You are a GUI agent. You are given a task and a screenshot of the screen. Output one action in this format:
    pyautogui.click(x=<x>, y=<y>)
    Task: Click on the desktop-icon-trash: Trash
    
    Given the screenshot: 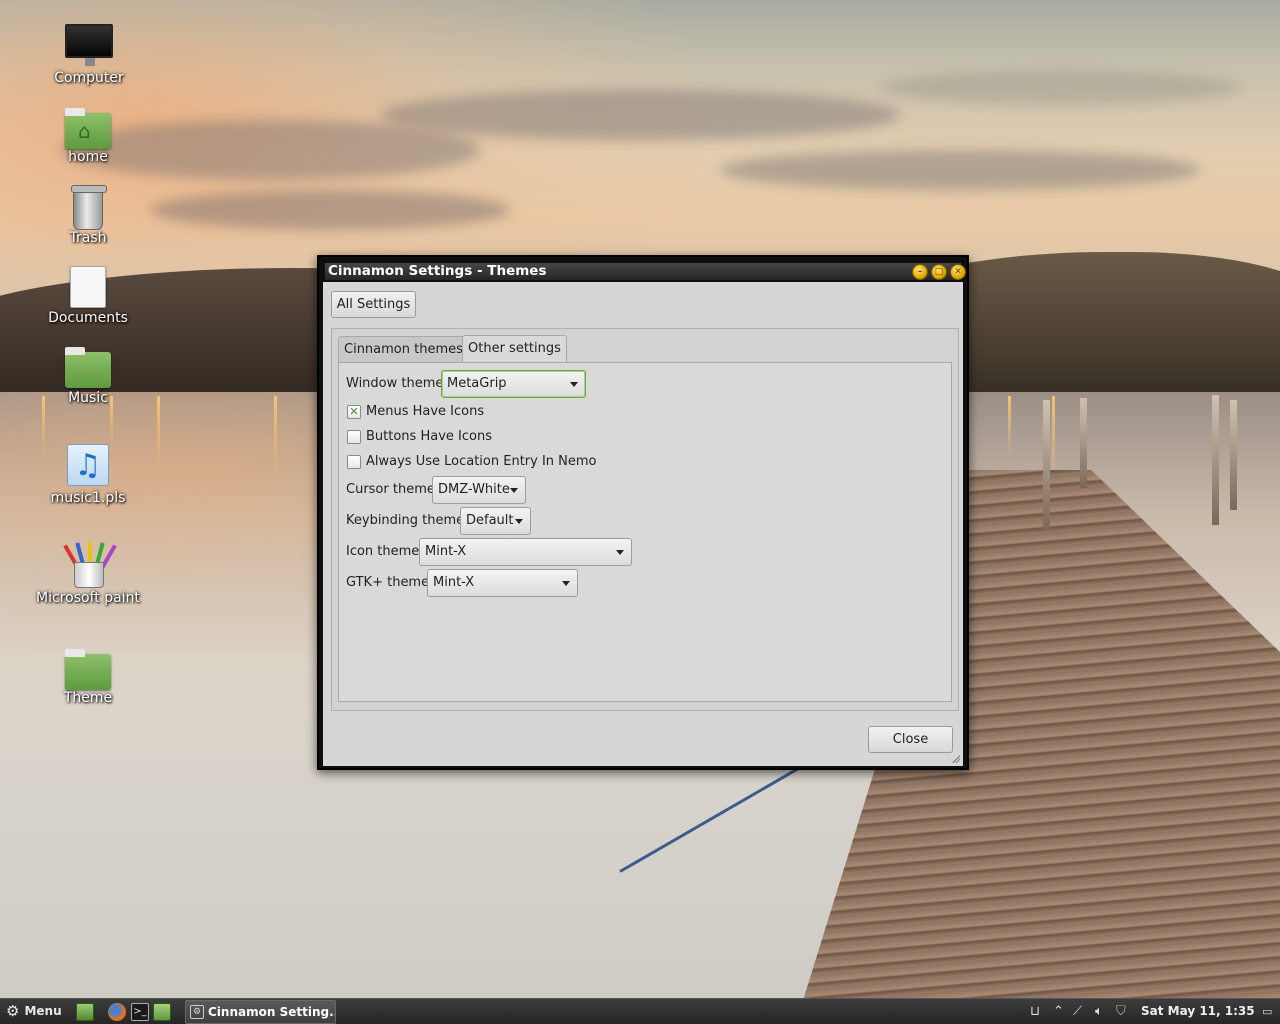 What is the action you would take?
    pyautogui.click(x=88, y=215)
    